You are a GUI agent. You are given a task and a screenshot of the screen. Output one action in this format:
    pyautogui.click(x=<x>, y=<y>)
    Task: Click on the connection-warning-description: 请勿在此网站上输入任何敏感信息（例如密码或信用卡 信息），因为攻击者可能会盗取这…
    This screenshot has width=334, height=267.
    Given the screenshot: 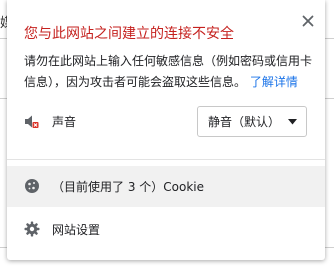 What is the action you would take?
    pyautogui.click(x=169, y=72)
    